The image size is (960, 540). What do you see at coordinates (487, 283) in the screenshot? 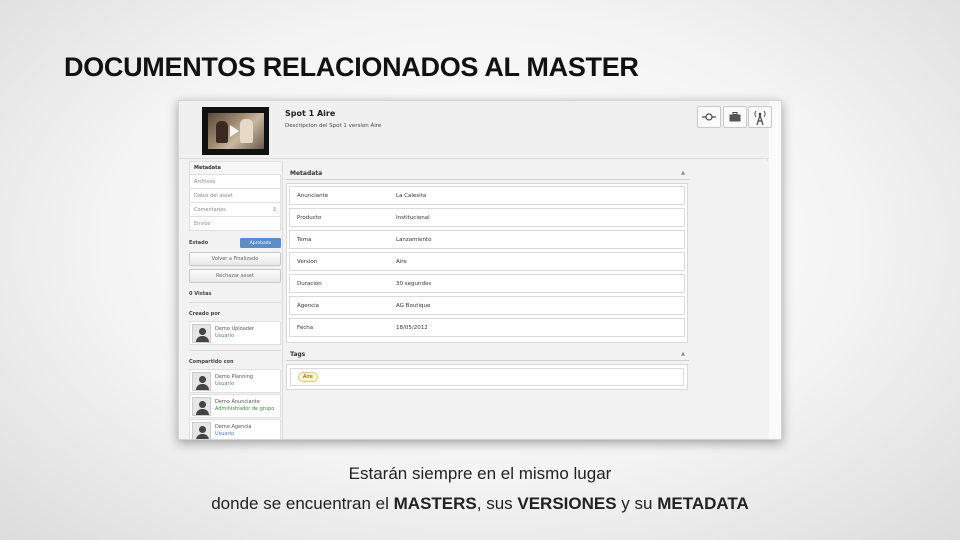
I see `metadata-row: Duración 30 segundos` at bounding box center [487, 283].